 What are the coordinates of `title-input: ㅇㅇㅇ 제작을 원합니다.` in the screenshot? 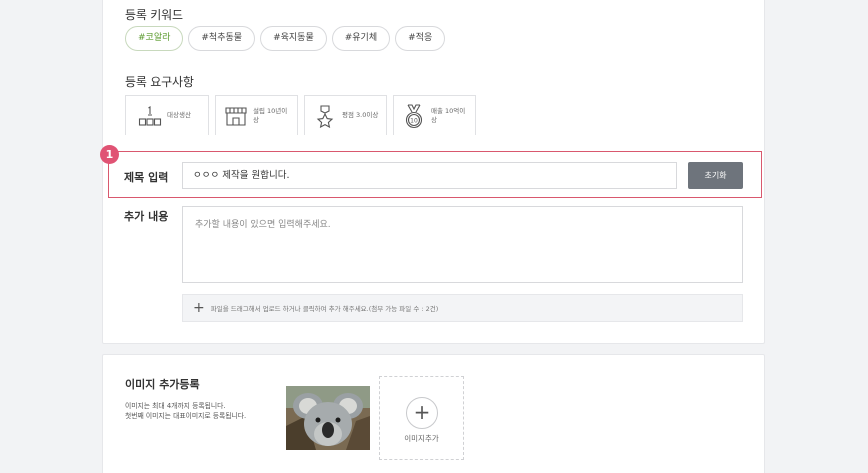 It's located at (429, 175).